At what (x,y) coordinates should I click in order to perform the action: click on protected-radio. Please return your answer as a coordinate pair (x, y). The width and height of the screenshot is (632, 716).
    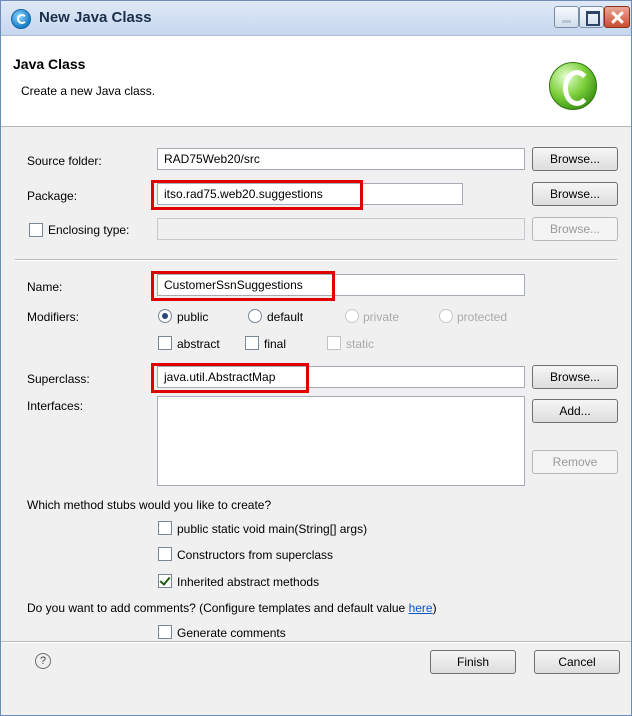
    Looking at the image, I should click on (446, 316).